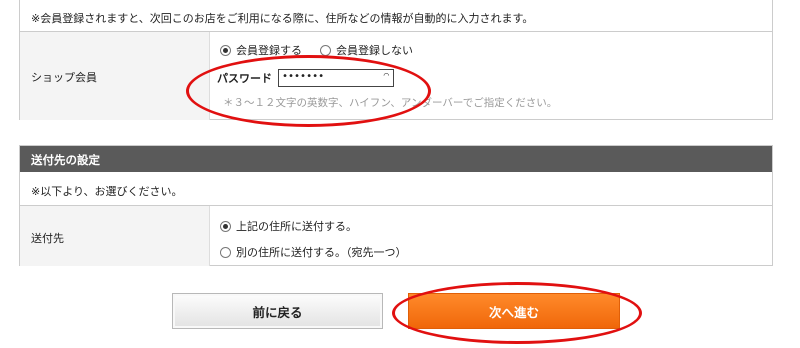  I want to click on ship-to-other-label: 別の住所に送付する。（宛先一つ）, so click(321, 252).